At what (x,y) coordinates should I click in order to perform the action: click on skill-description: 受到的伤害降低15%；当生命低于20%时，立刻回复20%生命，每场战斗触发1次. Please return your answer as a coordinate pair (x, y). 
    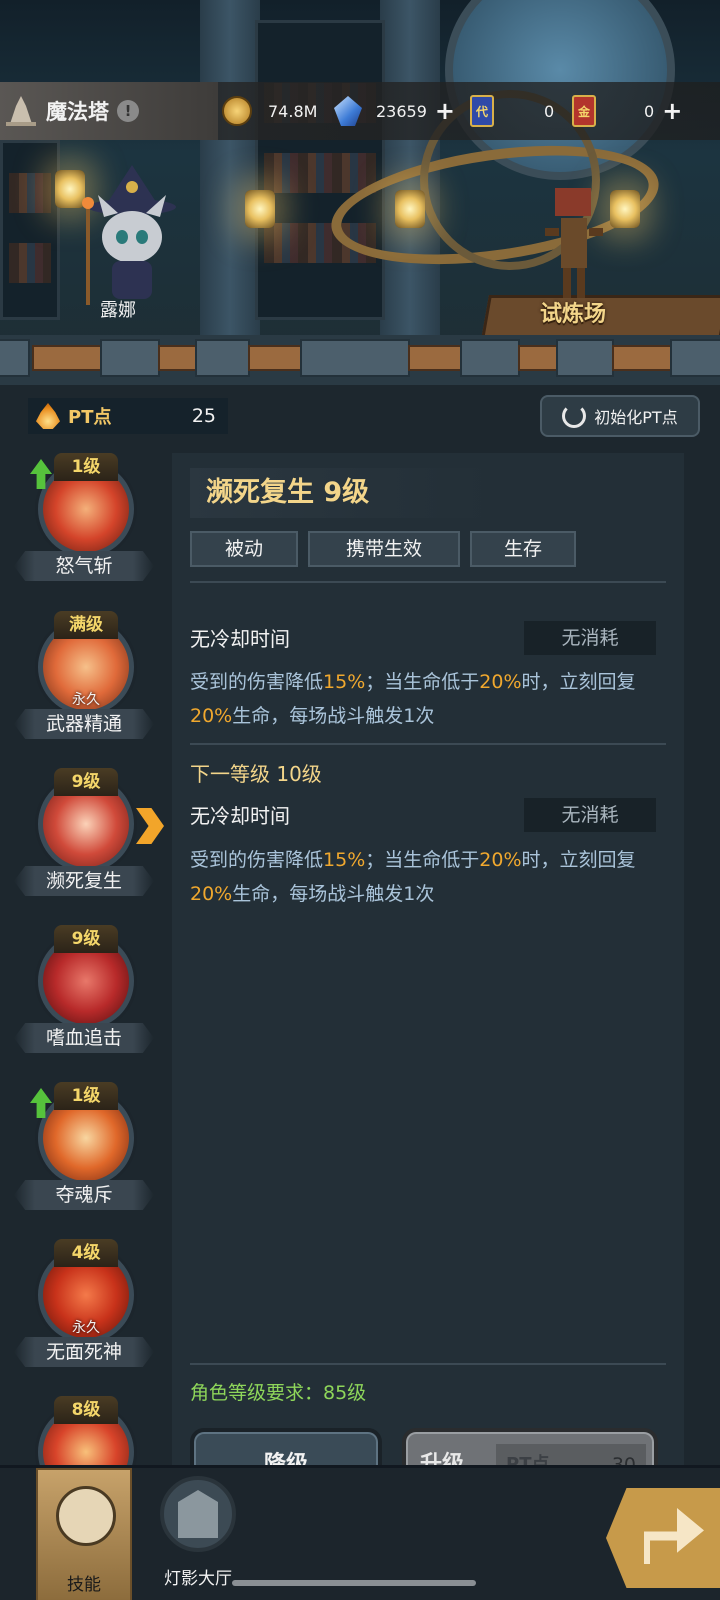
    Looking at the image, I should click on (413, 699).